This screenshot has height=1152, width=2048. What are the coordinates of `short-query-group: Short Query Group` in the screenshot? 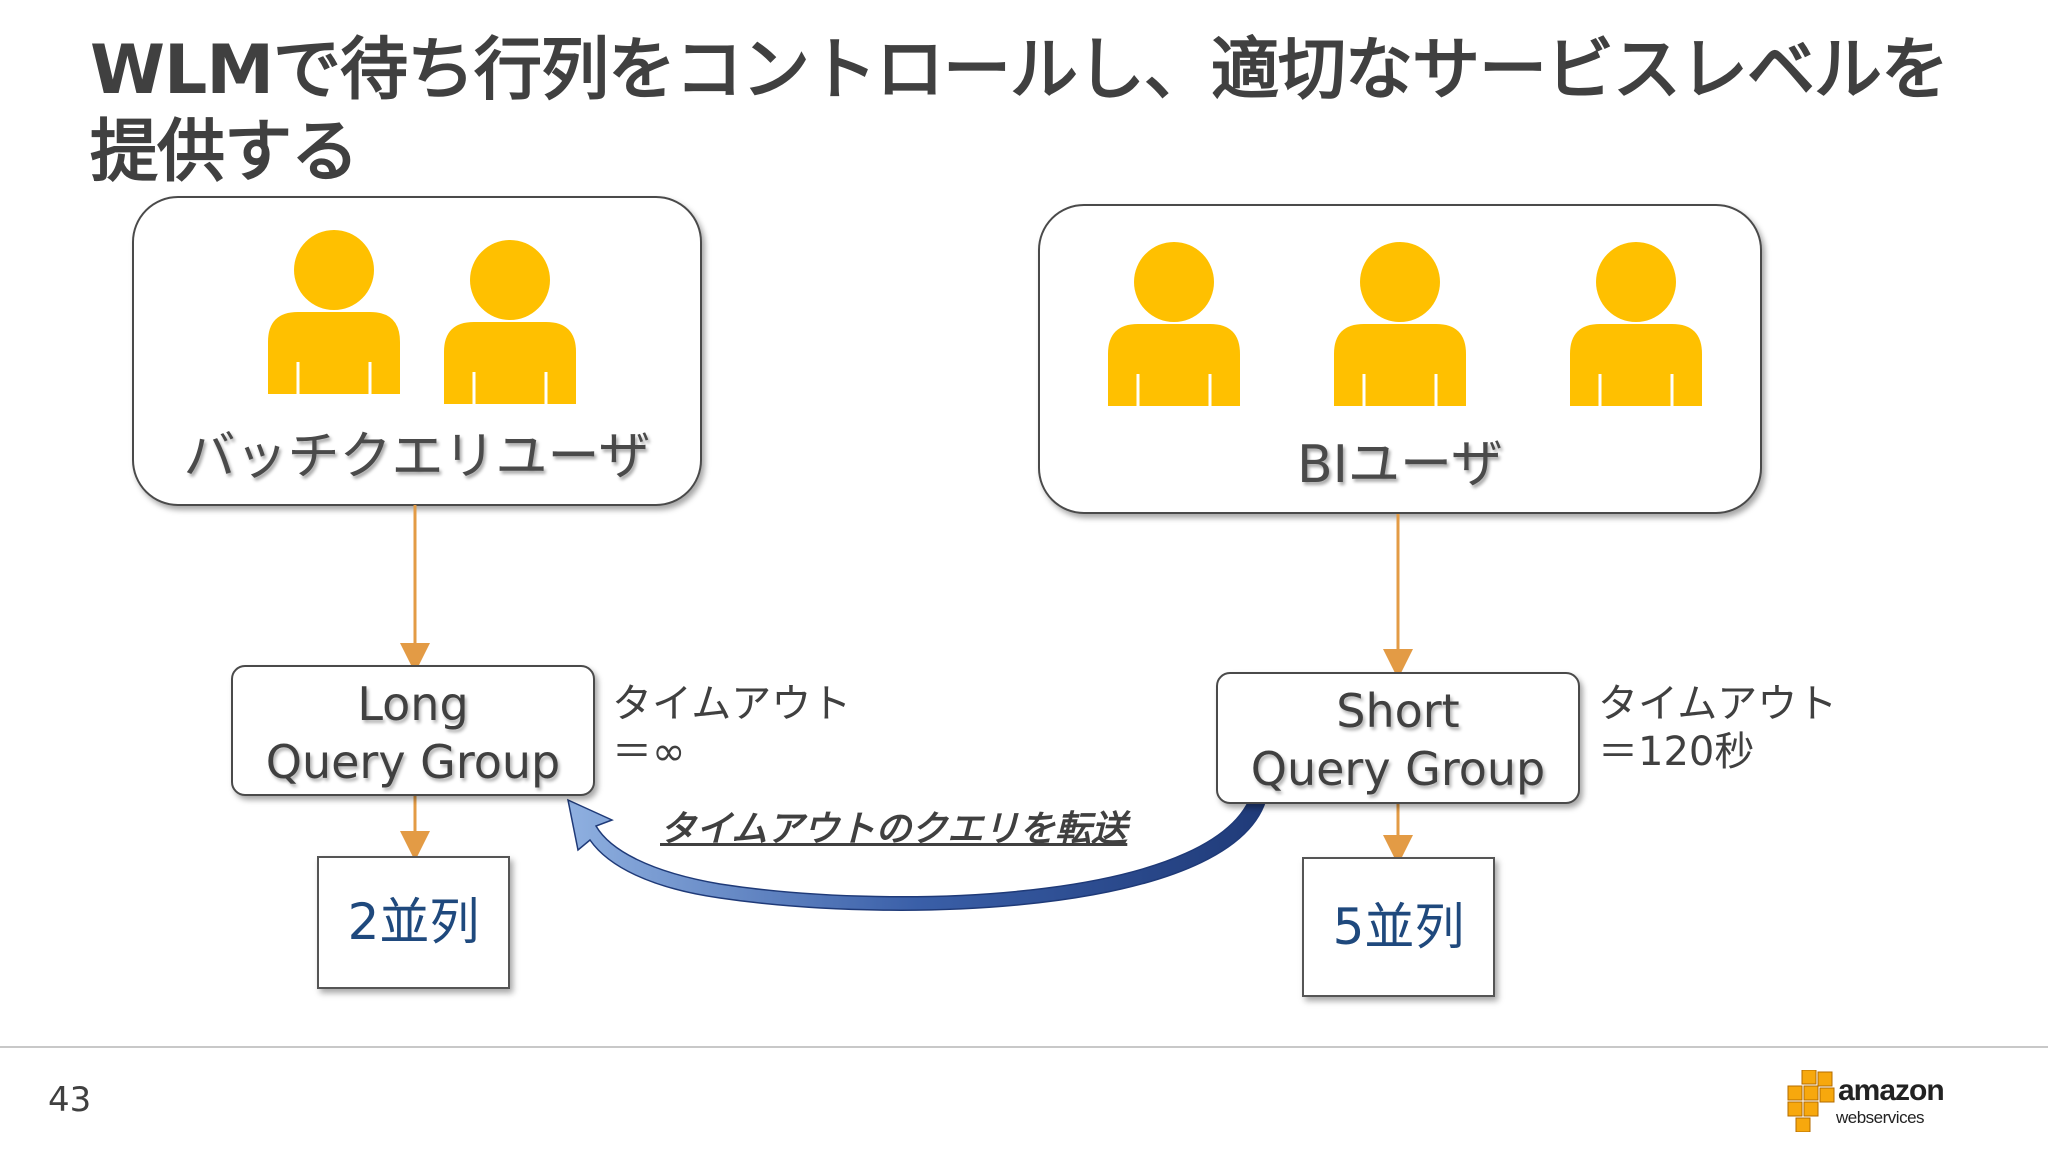 It's located at (1398, 738).